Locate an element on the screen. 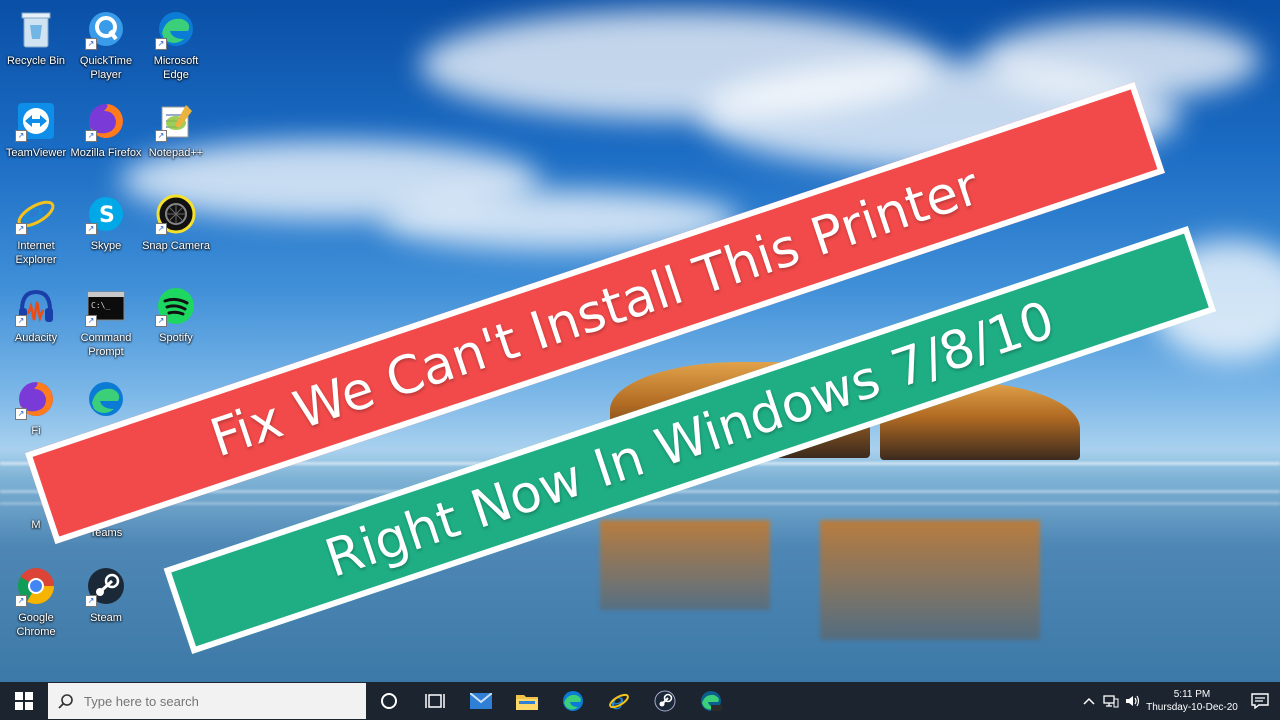  desktop-icon-snap-camera: ↗ Snap Camera is located at coordinates (176, 223).